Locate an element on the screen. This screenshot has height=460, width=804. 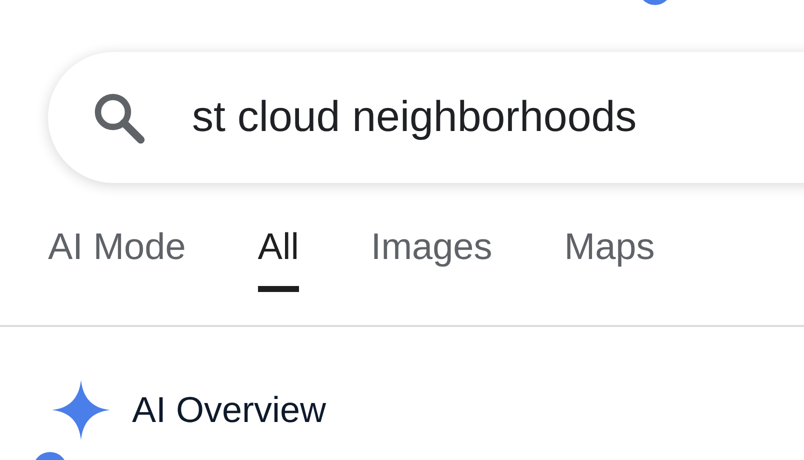
tab: Images is located at coordinates (431, 257).